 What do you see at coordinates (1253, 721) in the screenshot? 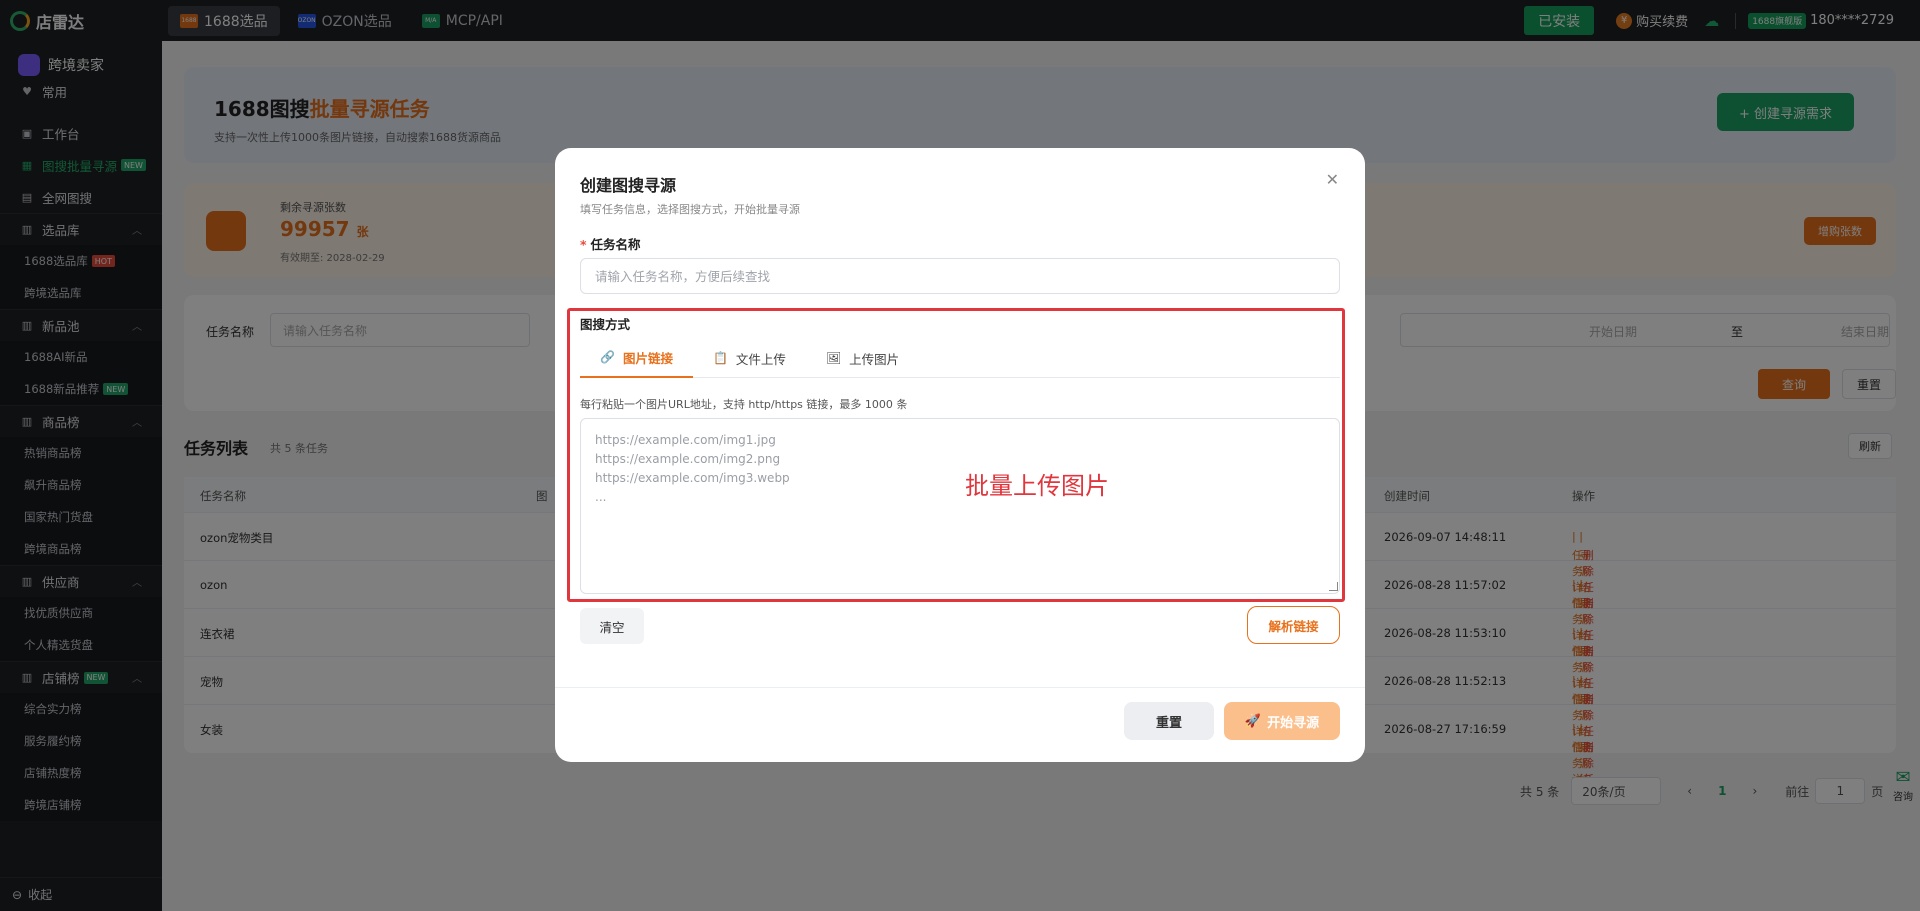
I see `rocket-icon: 🚀` at bounding box center [1253, 721].